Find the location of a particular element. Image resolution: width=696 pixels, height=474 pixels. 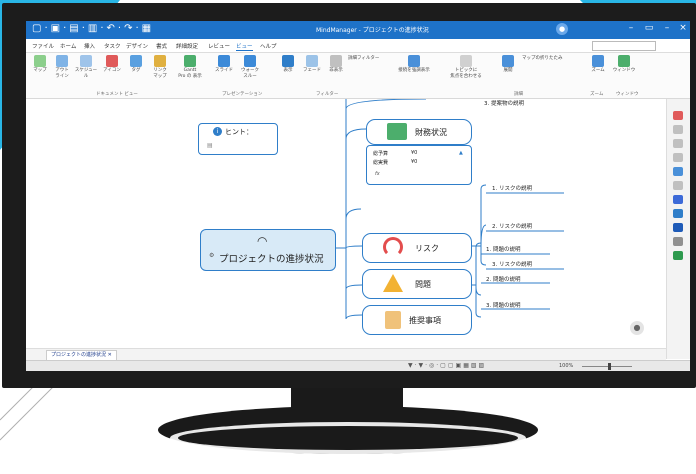

issues-topic: 問題 is located at coordinates (417, 284).